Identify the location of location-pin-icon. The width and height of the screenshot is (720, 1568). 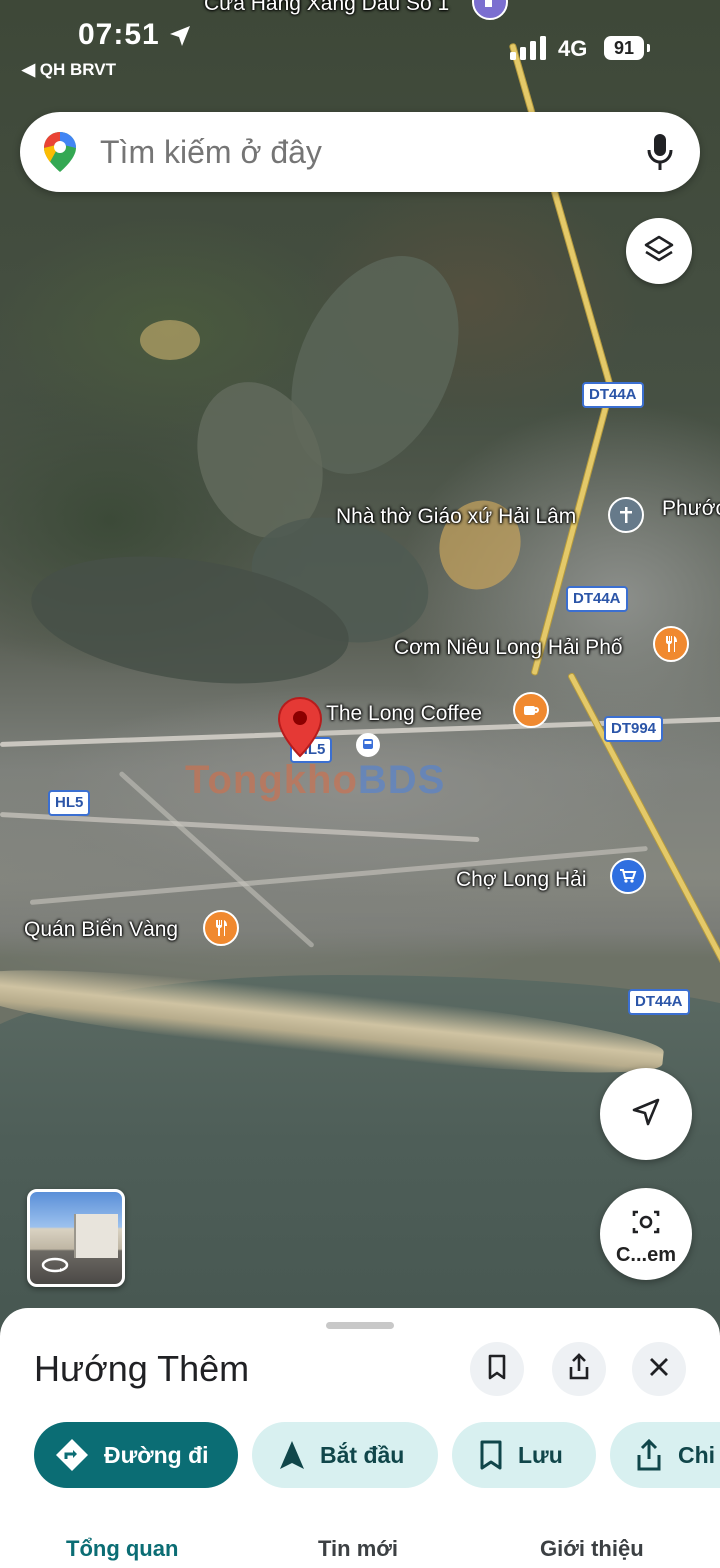
(300, 729).